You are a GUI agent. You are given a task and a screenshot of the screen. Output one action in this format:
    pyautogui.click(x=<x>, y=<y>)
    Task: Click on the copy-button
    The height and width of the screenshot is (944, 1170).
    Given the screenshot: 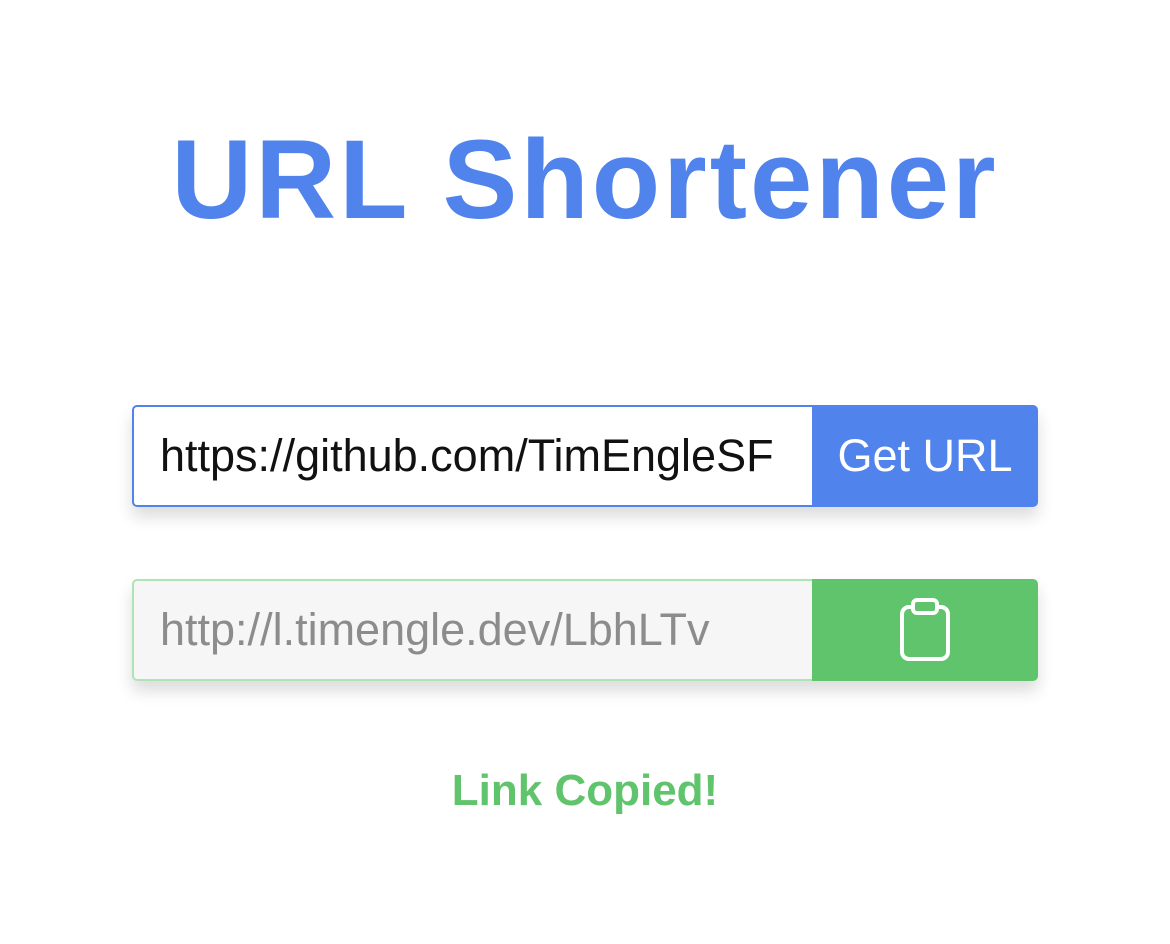 What is the action you would take?
    pyautogui.click(x=925, y=630)
    